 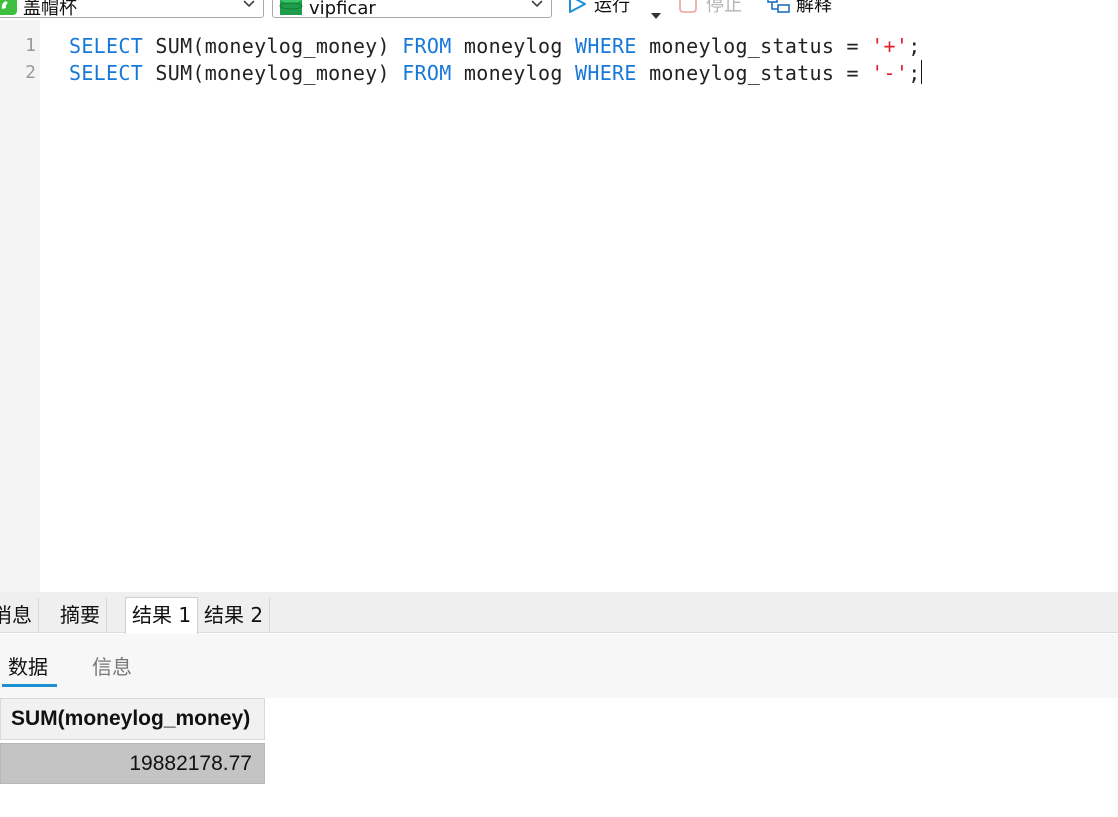 I want to click on tab-summary: 摘要, so click(x=80, y=615).